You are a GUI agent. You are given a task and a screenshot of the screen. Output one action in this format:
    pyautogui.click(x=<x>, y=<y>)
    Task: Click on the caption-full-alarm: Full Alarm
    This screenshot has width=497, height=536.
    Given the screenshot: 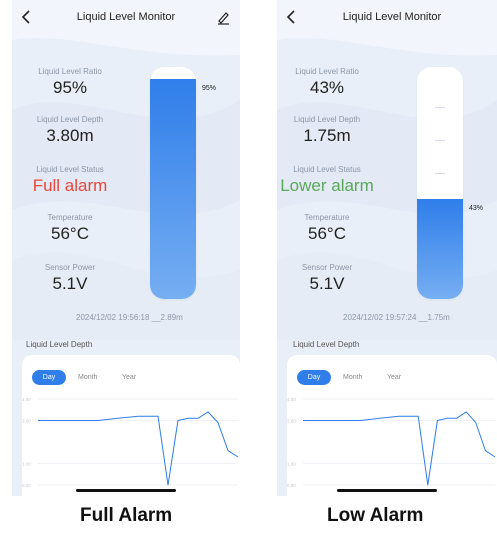 What is the action you would take?
    pyautogui.click(x=126, y=515)
    